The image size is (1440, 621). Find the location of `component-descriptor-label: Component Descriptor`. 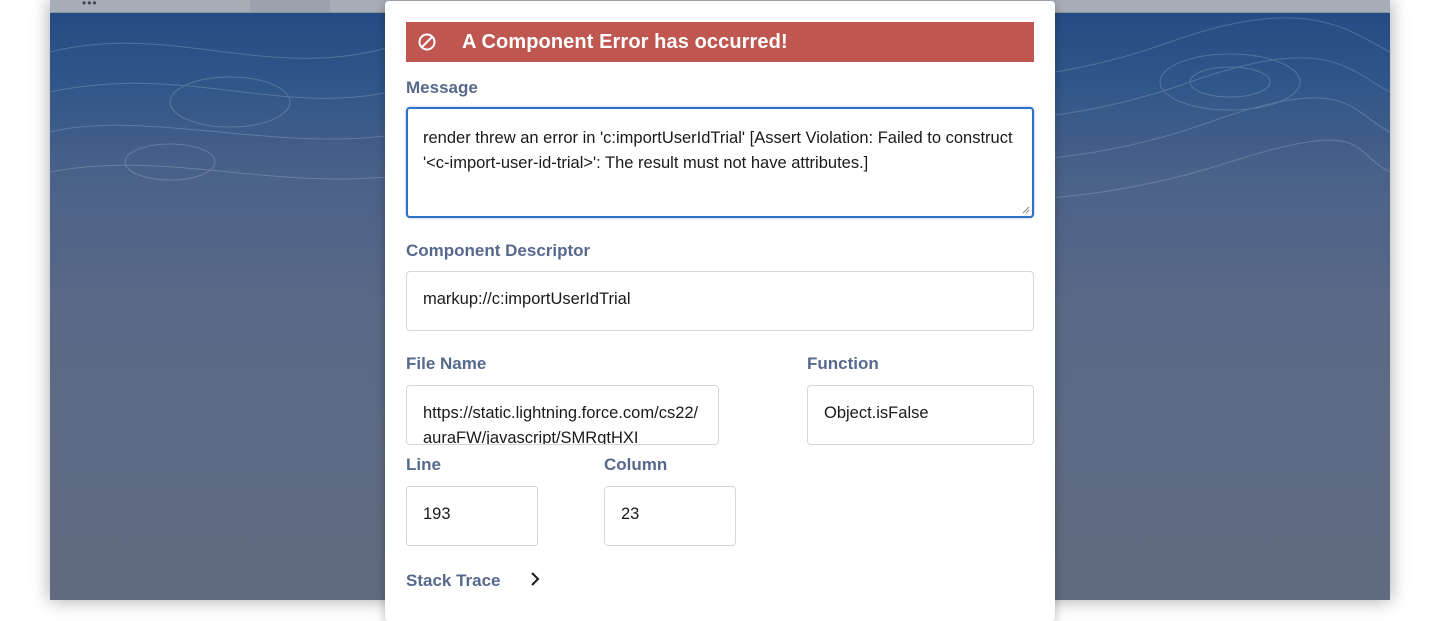

component-descriptor-label: Component Descriptor is located at coordinates (498, 250).